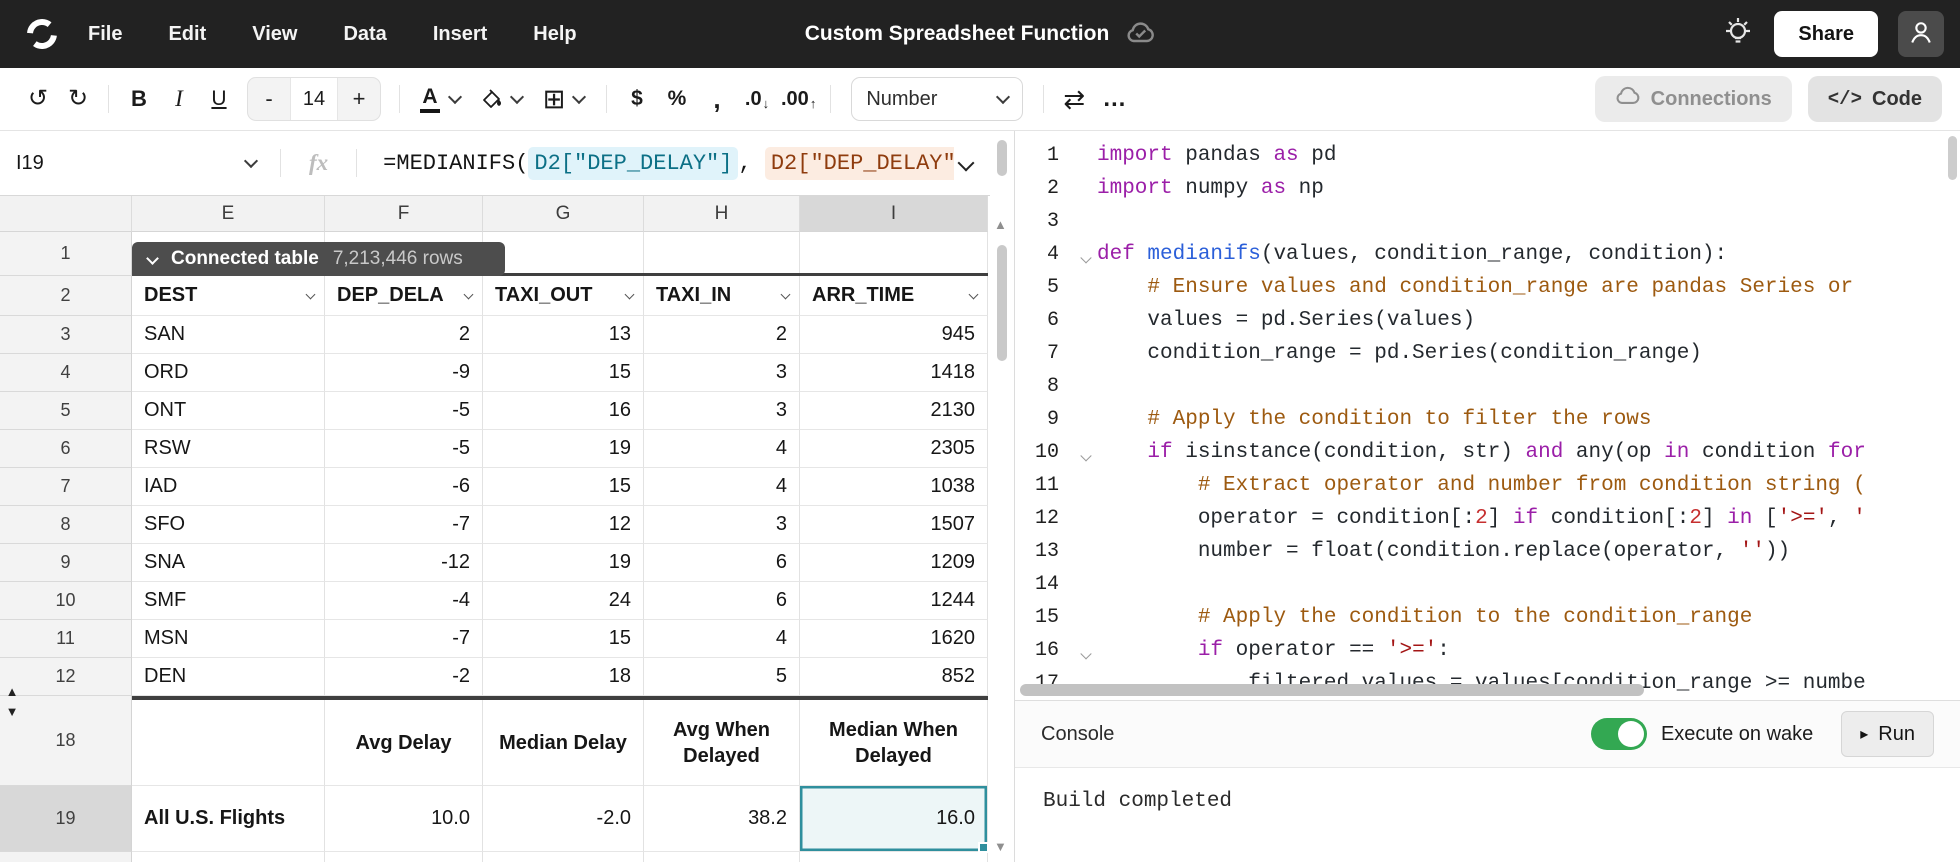 This screenshot has width=1960, height=862. What do you see at coordinates (228, 639) in the screenshot?
I see `grid-cell: MSN` at bounding box center [228, 639].